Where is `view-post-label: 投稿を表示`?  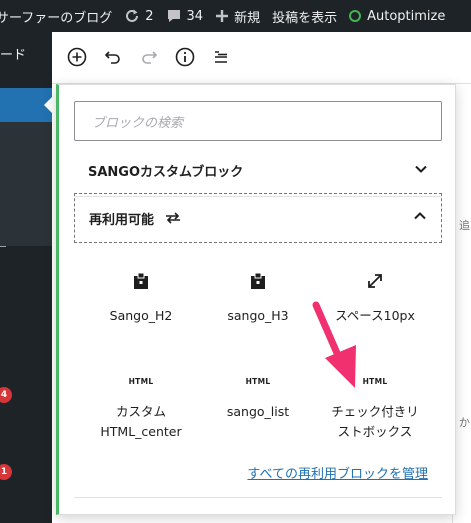 view-post-label: 投稿を表示 is located at coordinates (305, 18).